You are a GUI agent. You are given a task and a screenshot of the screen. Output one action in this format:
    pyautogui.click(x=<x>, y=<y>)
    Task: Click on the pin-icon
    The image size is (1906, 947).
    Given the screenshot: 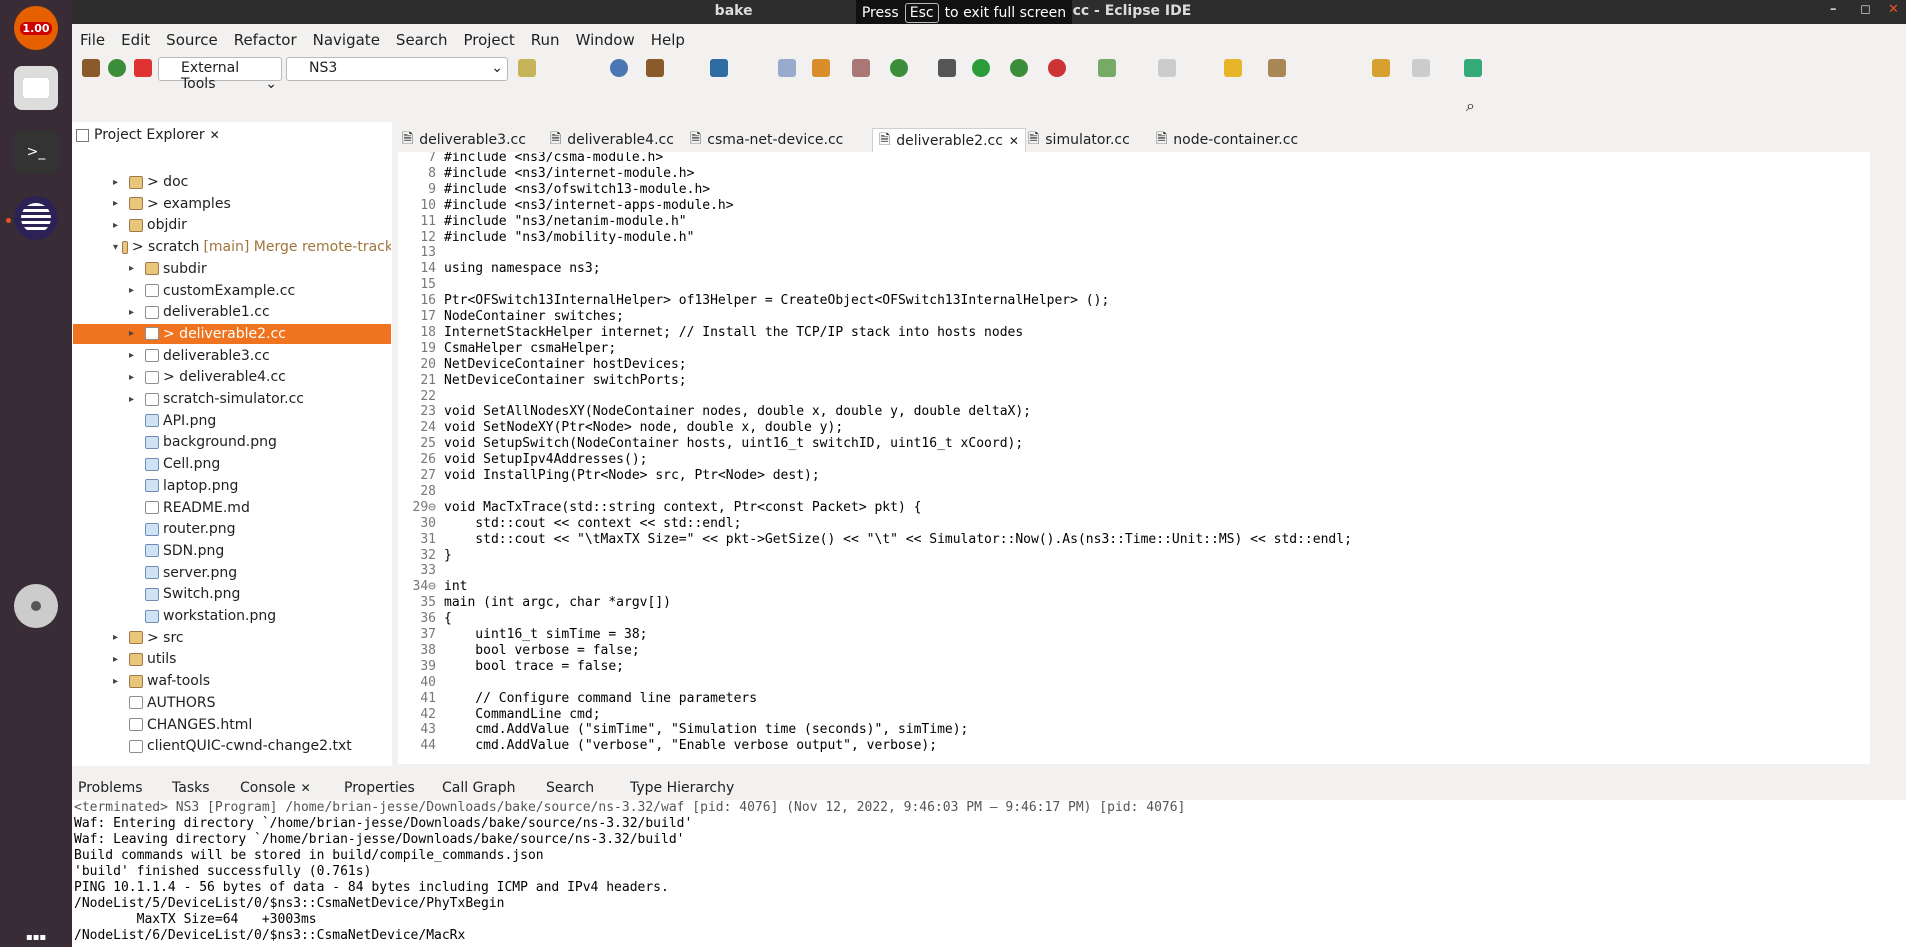 What is the action you would take?
    pyautogui.click(x=1473, y=68)
    